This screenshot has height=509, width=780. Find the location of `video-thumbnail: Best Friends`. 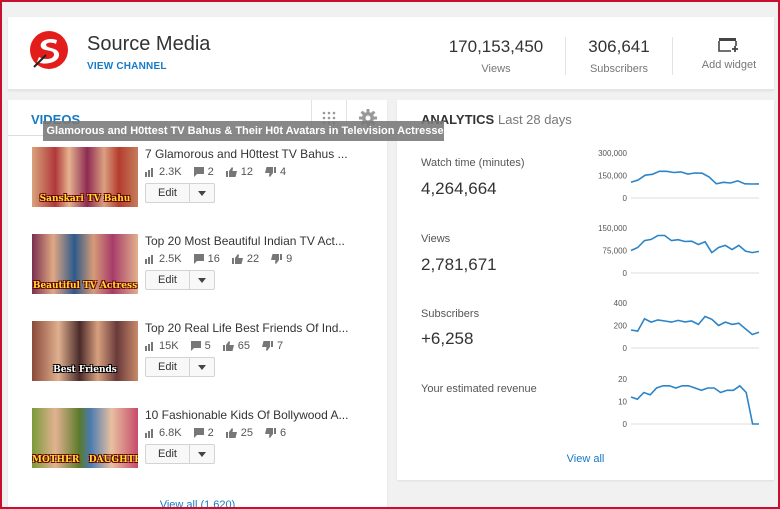

video-thumbnail: Best Friends is located at coordinates (85, 351).